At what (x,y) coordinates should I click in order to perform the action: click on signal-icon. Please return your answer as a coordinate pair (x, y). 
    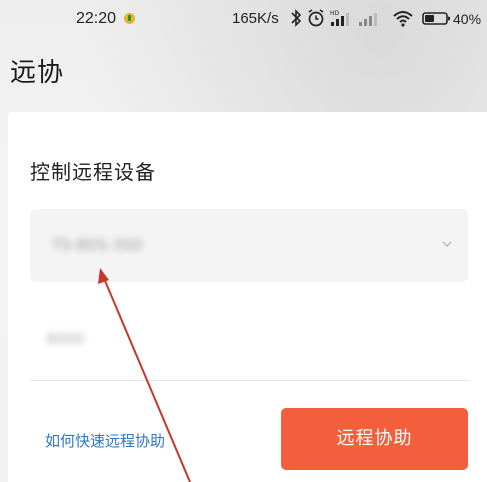
    Looking at the image, I should click on (368, 19).